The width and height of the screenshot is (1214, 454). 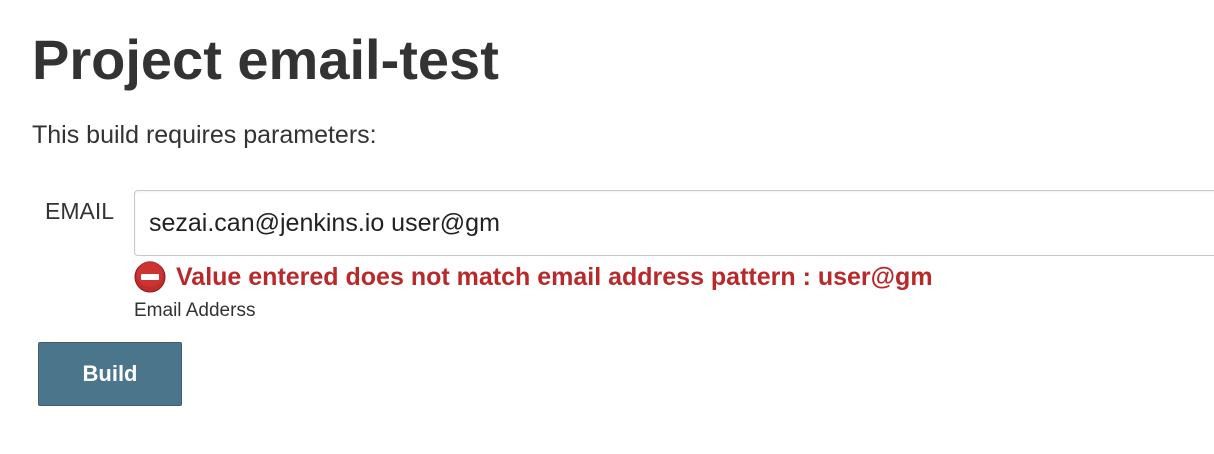 I want to click on email-description: Email Adderss, so click(x=195, y=310).